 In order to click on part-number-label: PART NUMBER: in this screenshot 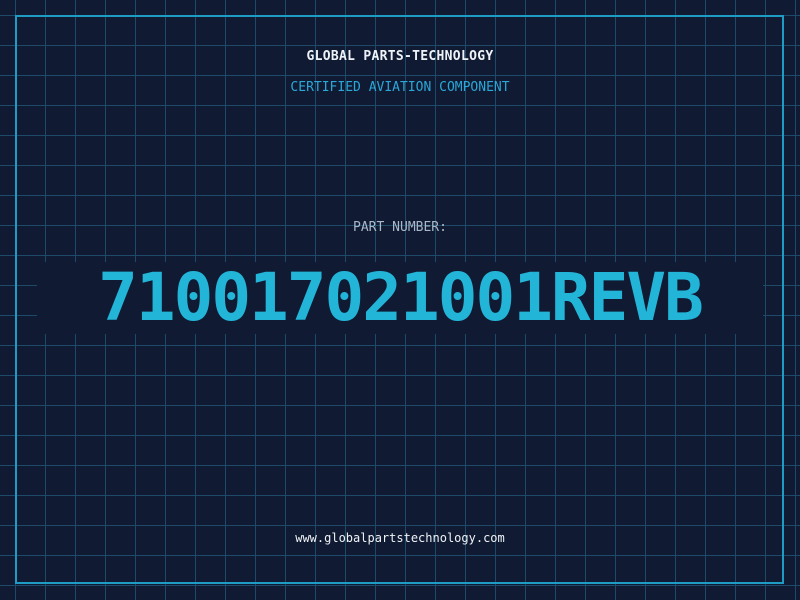, I will do `click(400, 227)`.